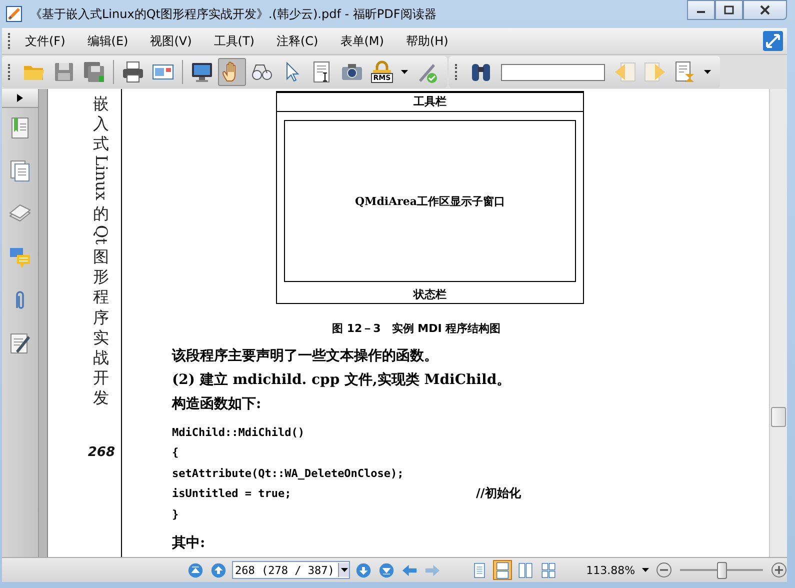 Image resolution: width=795 pixels, height=588 pixels. I want to click on code-line: MdiChild::MdiChild(), so click(239, 432).